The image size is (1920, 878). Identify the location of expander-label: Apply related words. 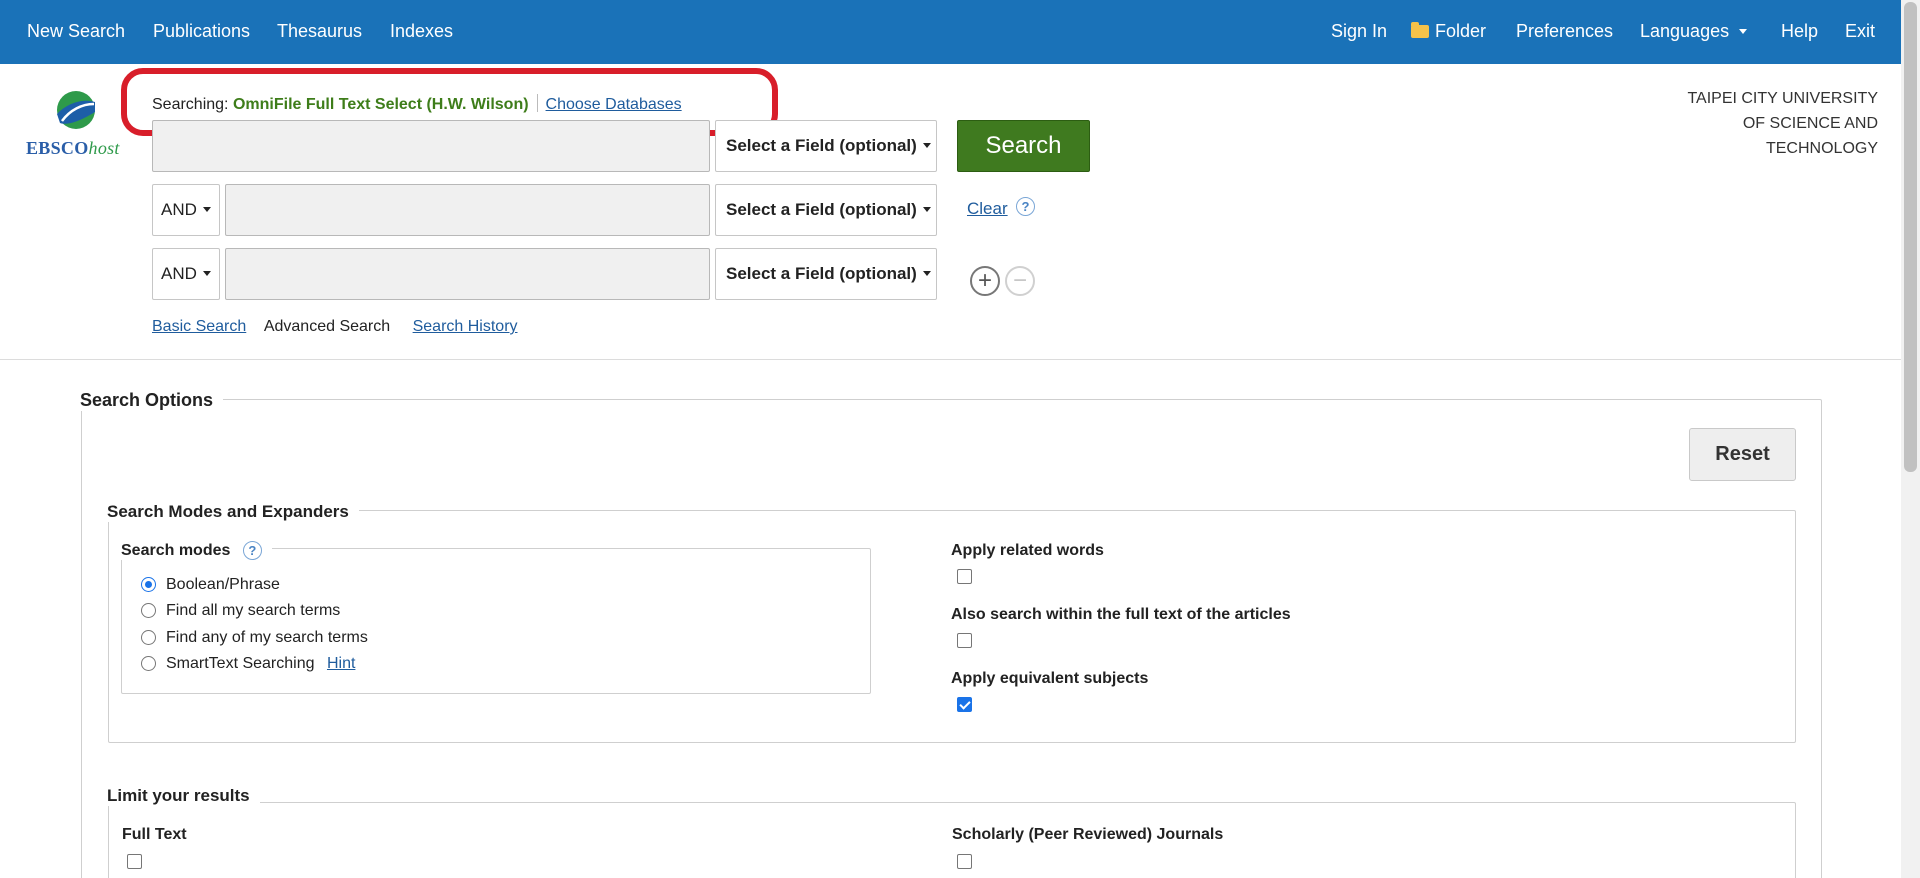
(1027, 550).